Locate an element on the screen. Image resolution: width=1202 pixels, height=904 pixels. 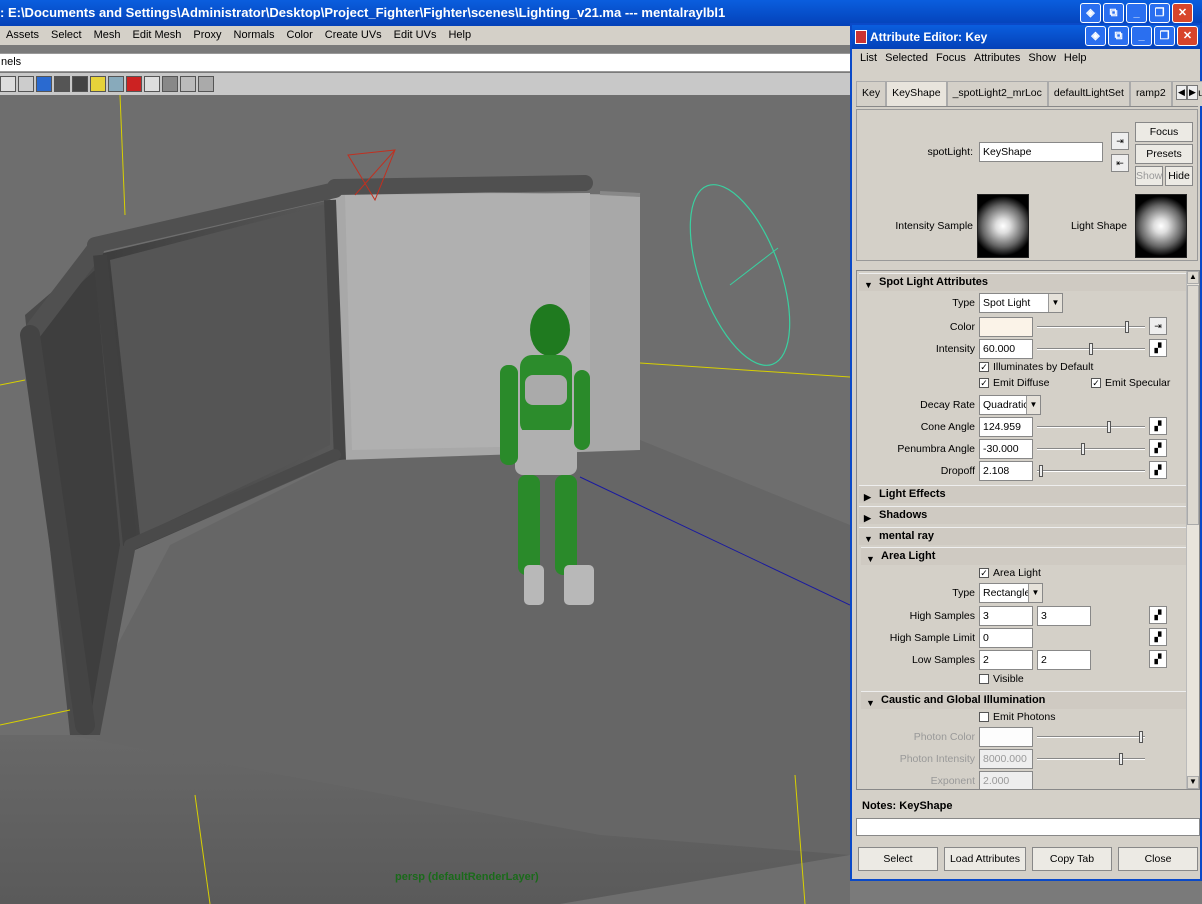
shadow-icon is located at coordinates (116, 84).